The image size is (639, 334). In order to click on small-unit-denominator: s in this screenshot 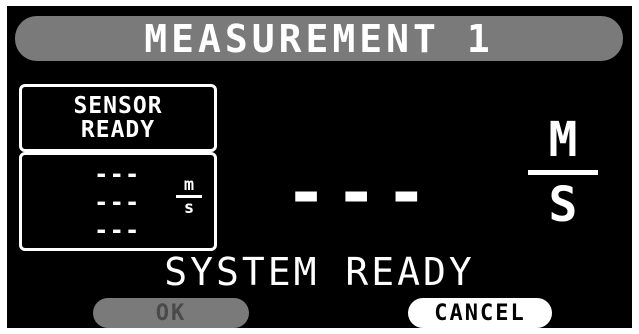, I will do `click(189, 208)`.